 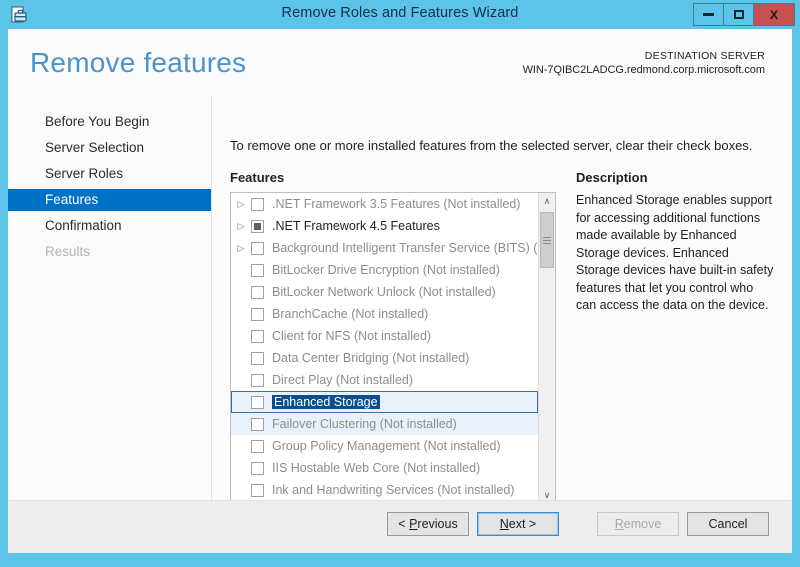 What do you see at coordinates (109, 252) in the screenshot?
I see `sidebar-item-results: Results` at bounding box center [109, 252].